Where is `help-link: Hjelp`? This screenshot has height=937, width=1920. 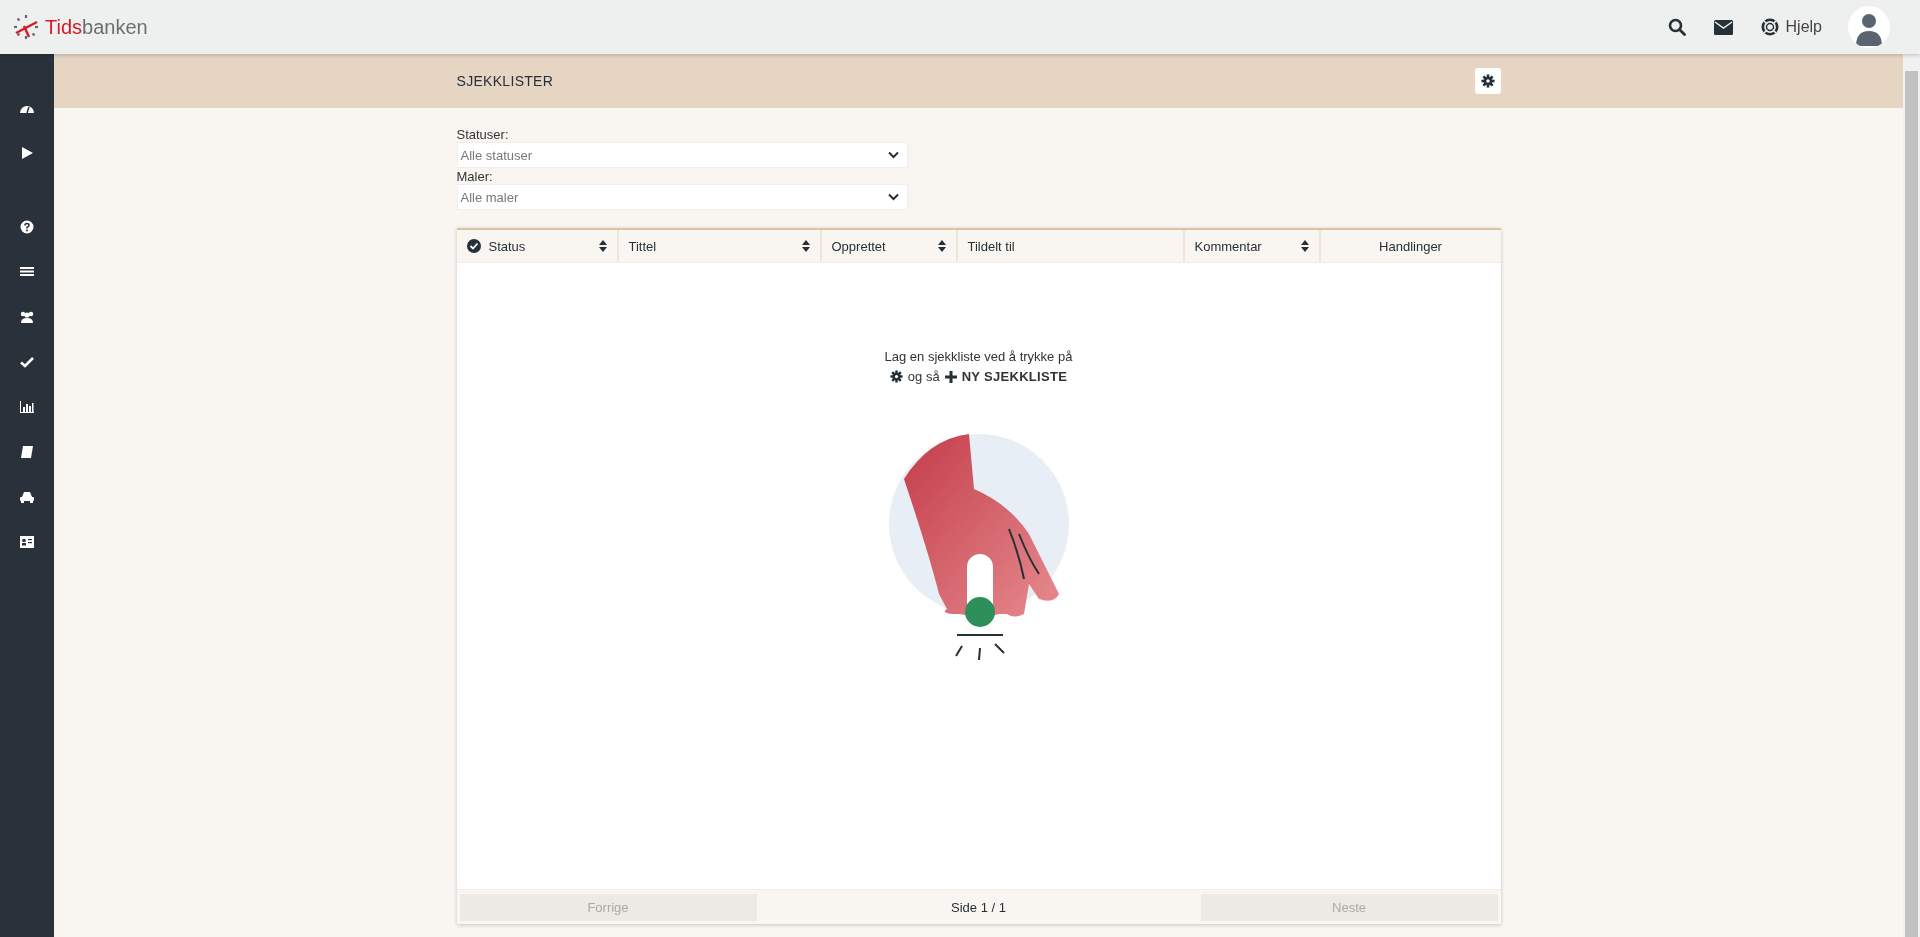
help-link: Hjelp is located at coordinates (1803, 27).